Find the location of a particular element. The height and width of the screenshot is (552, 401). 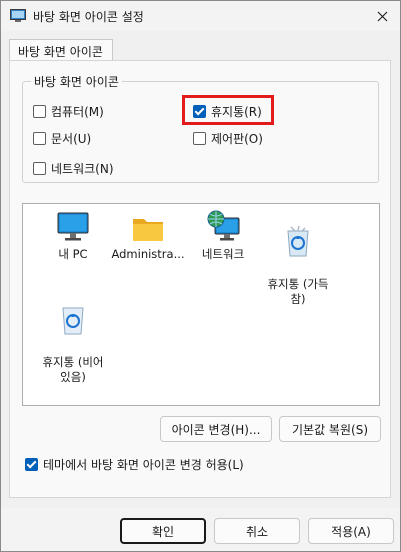

icon-item-network: 네트워크 is located at coordinates (223, 236).